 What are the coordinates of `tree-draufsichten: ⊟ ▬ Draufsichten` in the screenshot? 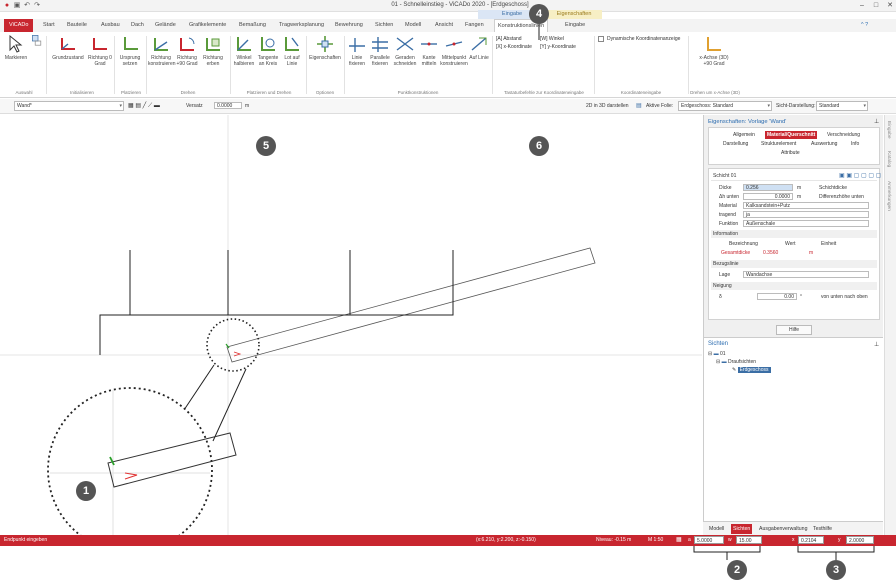 It's located at (736, 362).